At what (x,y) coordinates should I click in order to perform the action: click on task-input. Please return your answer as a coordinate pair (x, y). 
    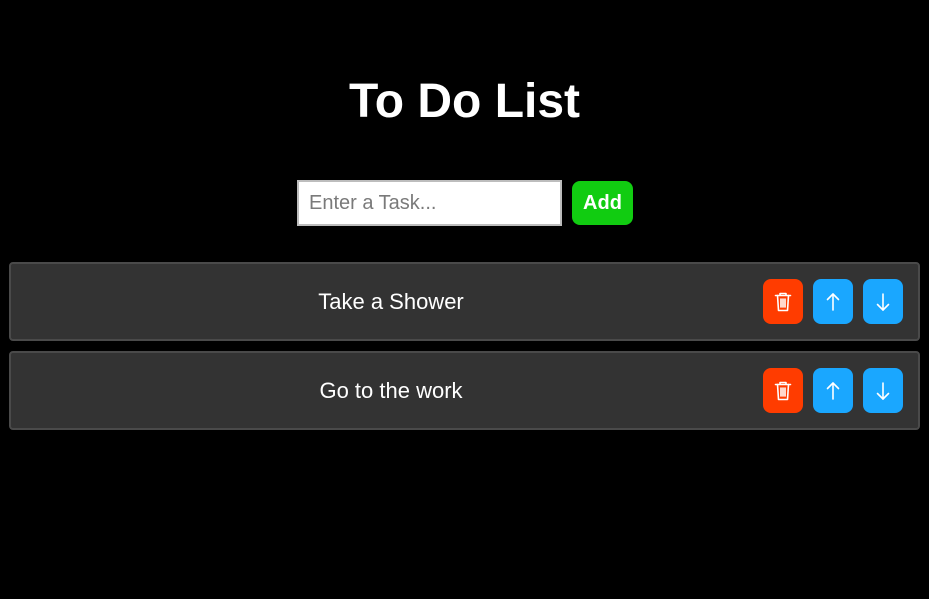
    Looking at the image, I should click on (429, 203).